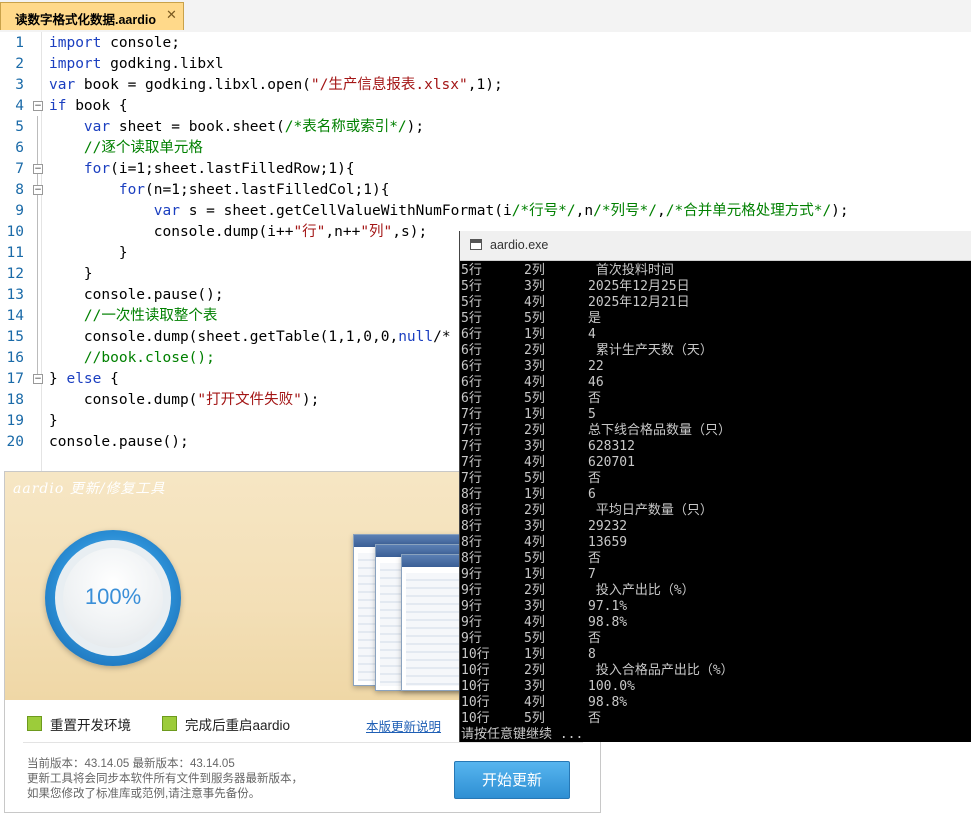  I want to click on code-line: 8− for(n=1;sheet.lastFilledCol;1){, so click(485, 190).